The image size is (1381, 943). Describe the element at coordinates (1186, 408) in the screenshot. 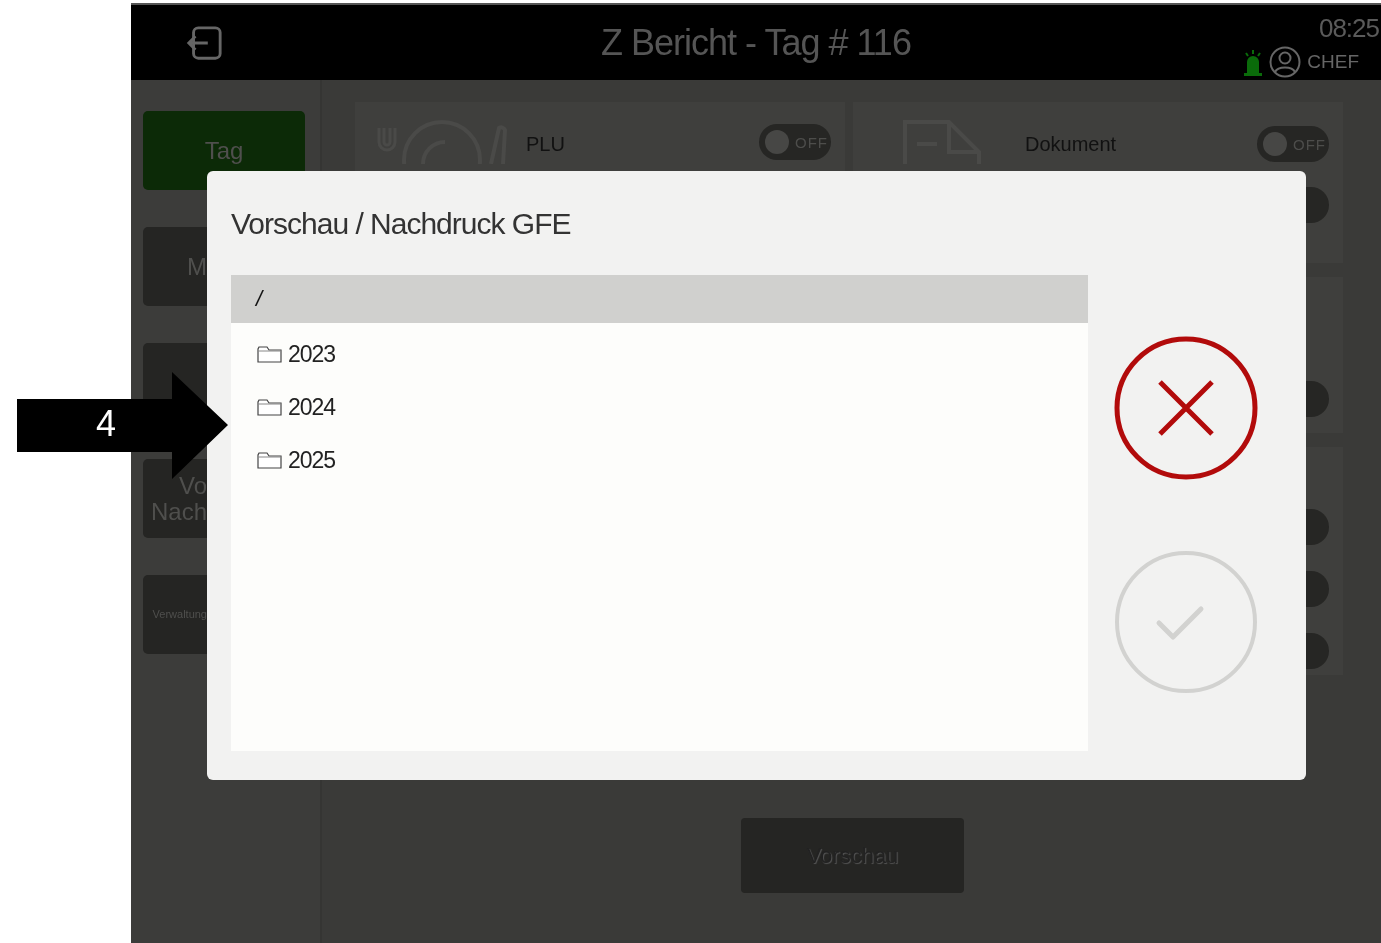

I see `close-icon` at that location.